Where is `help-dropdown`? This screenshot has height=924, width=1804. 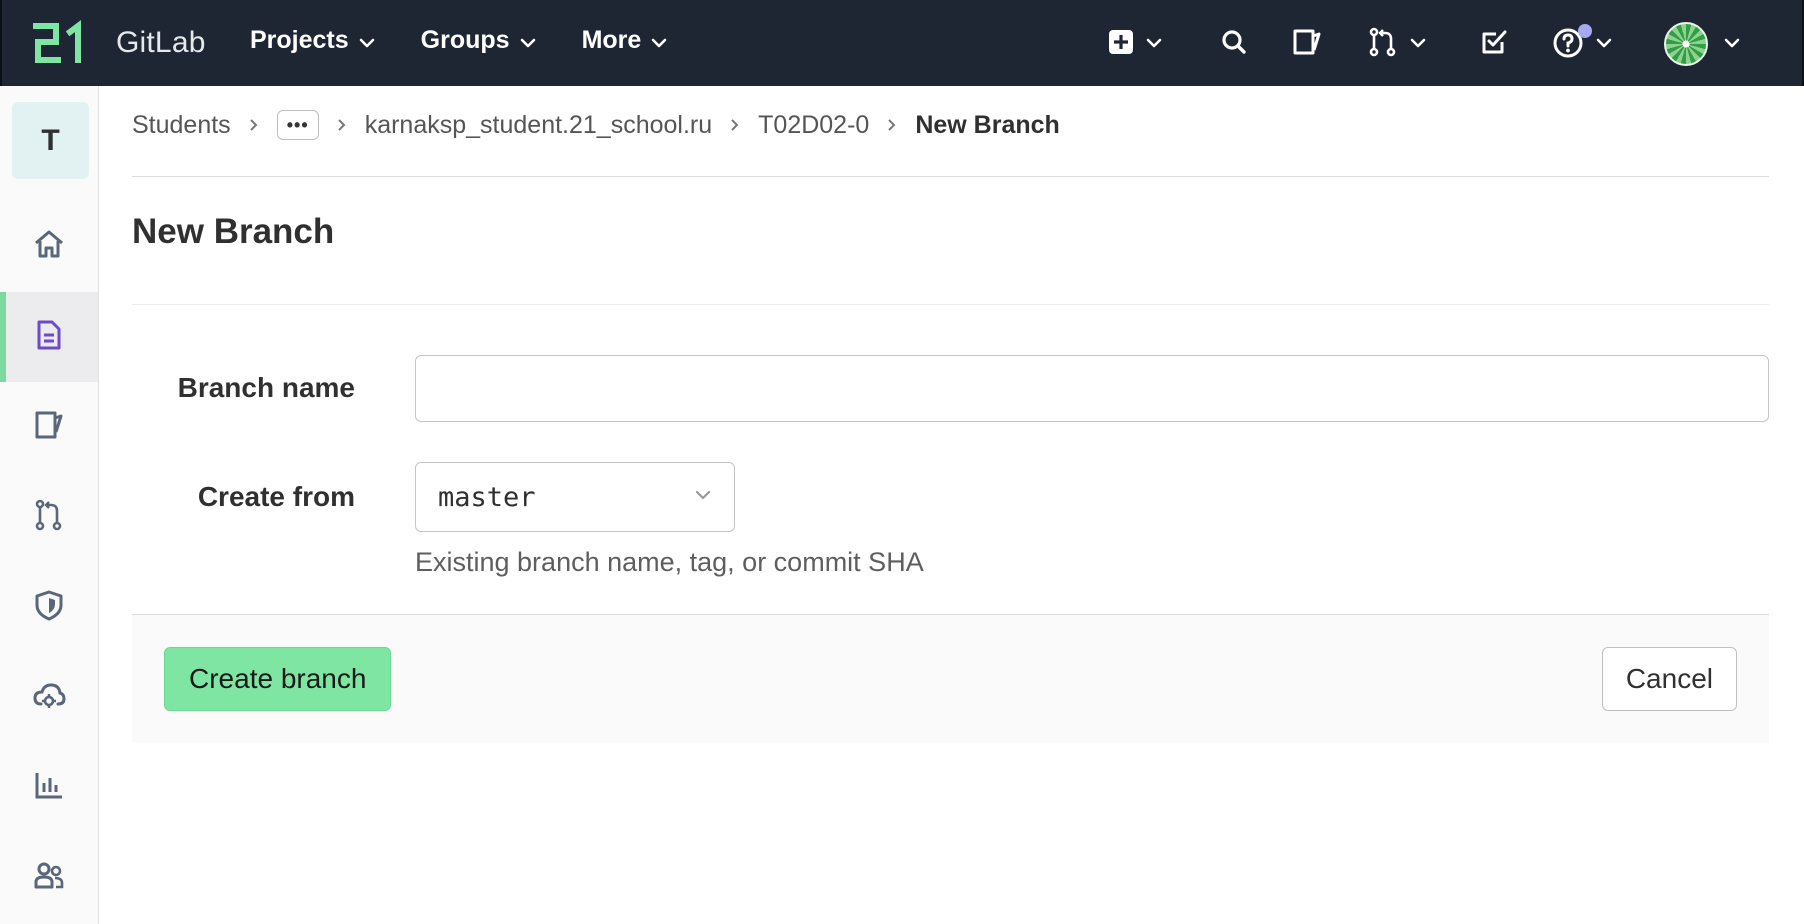 help-dropdown is located at coordinates (1582, 44).